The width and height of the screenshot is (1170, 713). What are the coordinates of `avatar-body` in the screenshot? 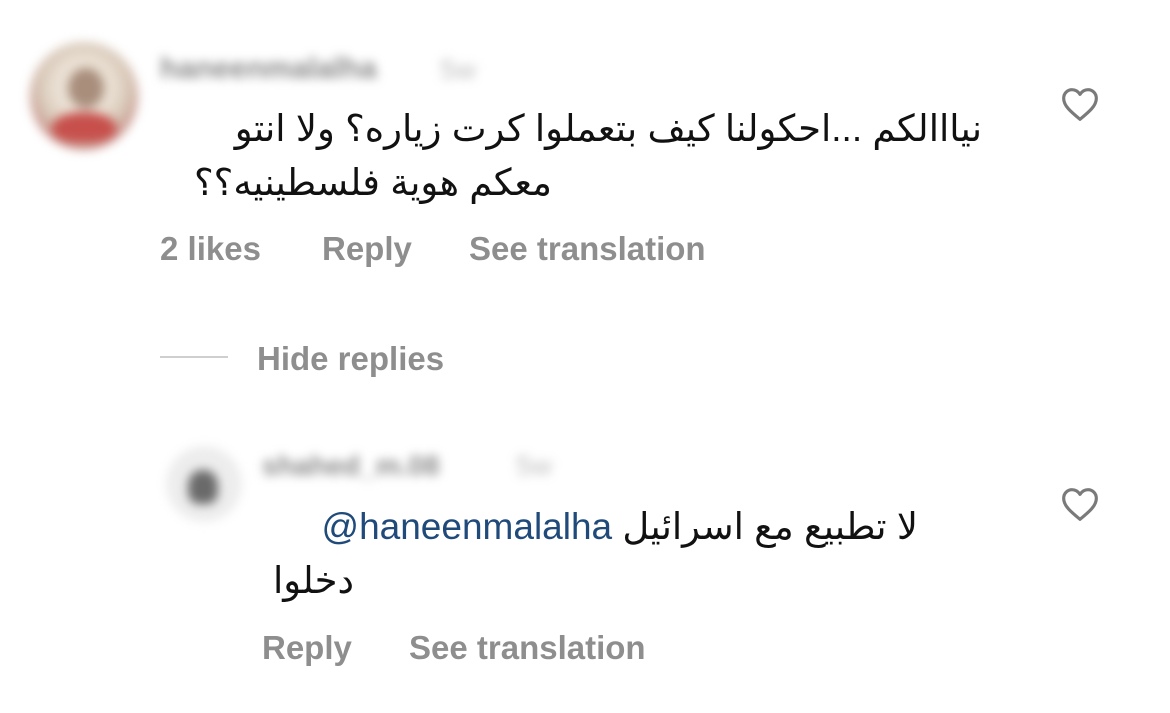 It's located at (84, 127).